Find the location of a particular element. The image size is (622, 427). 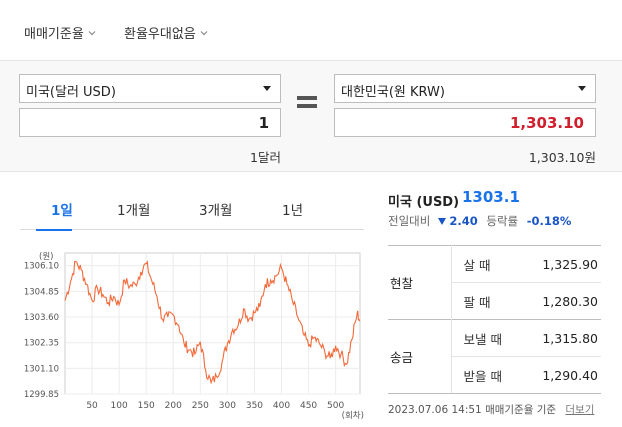

x-tick-label: 500 is located at coordinates (335, 406).